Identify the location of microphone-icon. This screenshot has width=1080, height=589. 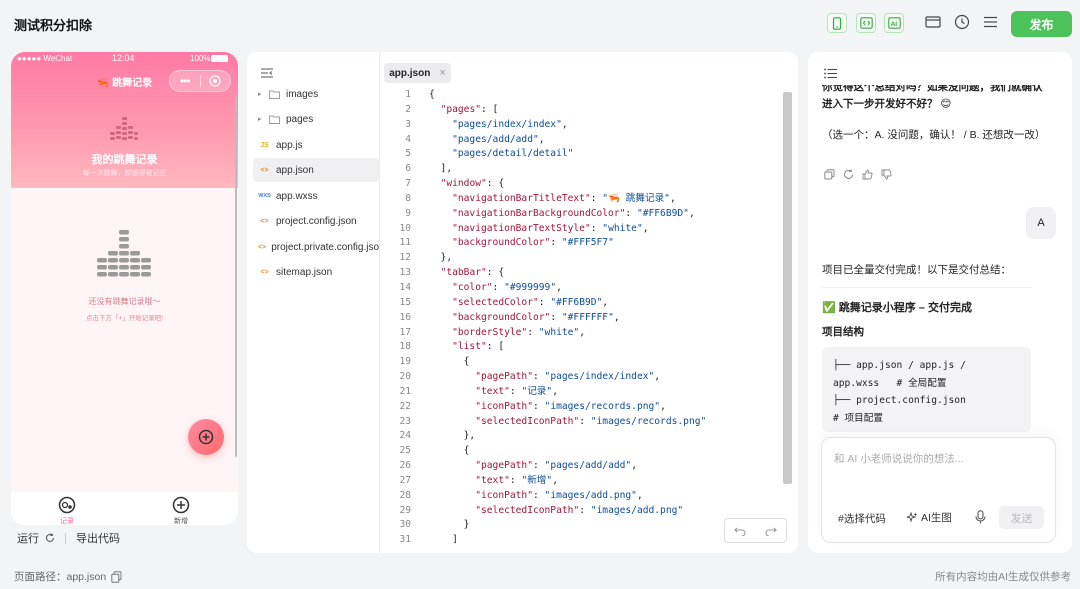
(980, 517).